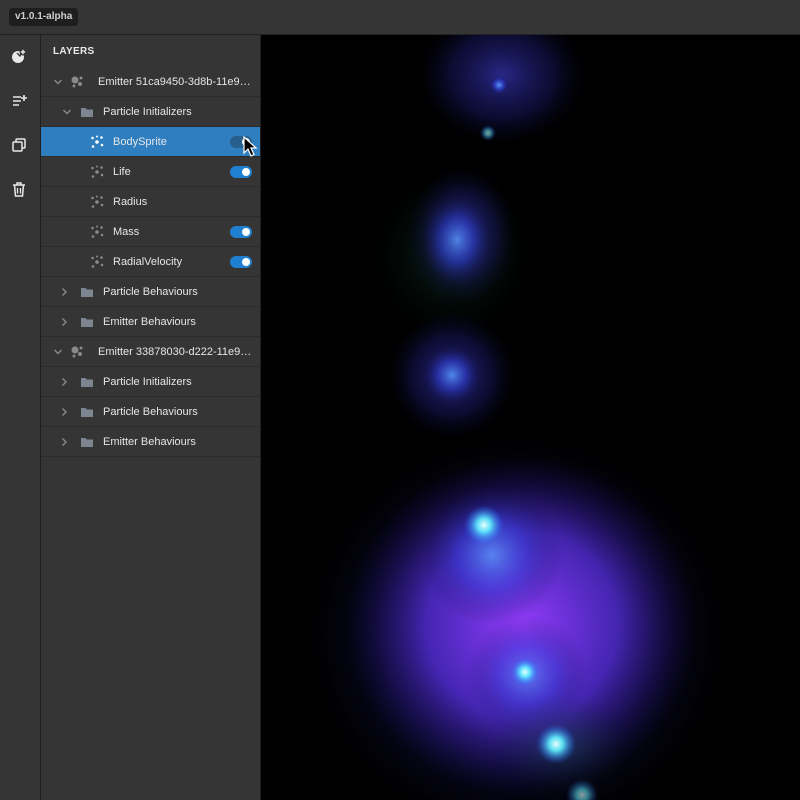  What do you see at coordinates (19, 101) in the screenshot?
I see `add-layer-icon` at bounding box center [19, 101].